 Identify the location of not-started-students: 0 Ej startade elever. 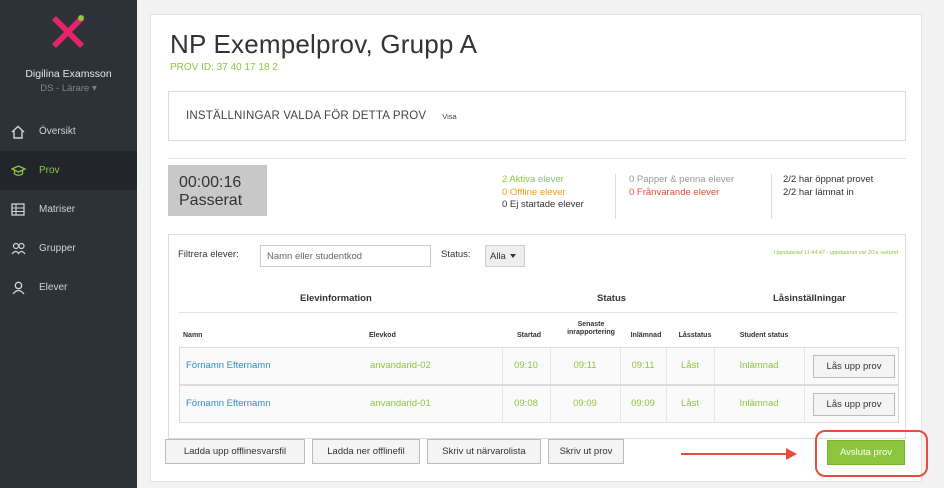
(543, 204).